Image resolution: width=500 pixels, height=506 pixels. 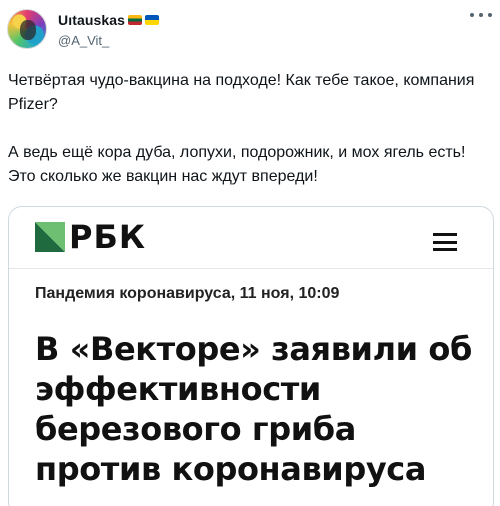 What do you see at coordinates (251, 238) in the screenshot?
I see `rbc-header-bar: РБК` at bounding box center [251, 238].